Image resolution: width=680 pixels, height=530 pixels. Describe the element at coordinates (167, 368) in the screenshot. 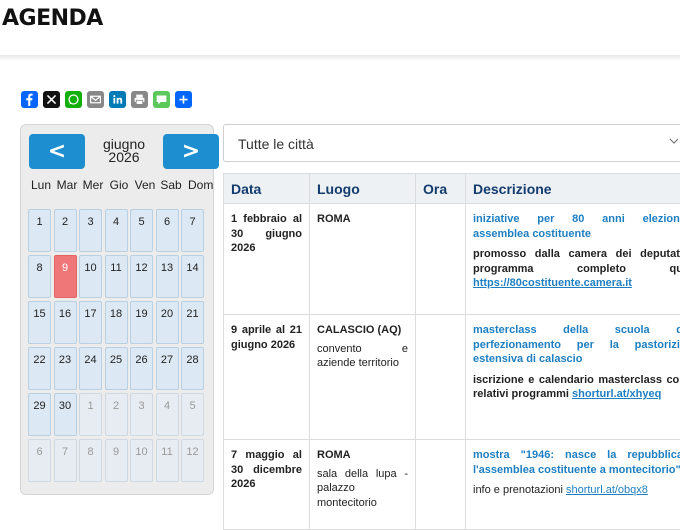

I see `calendar-day: 27` at that location.